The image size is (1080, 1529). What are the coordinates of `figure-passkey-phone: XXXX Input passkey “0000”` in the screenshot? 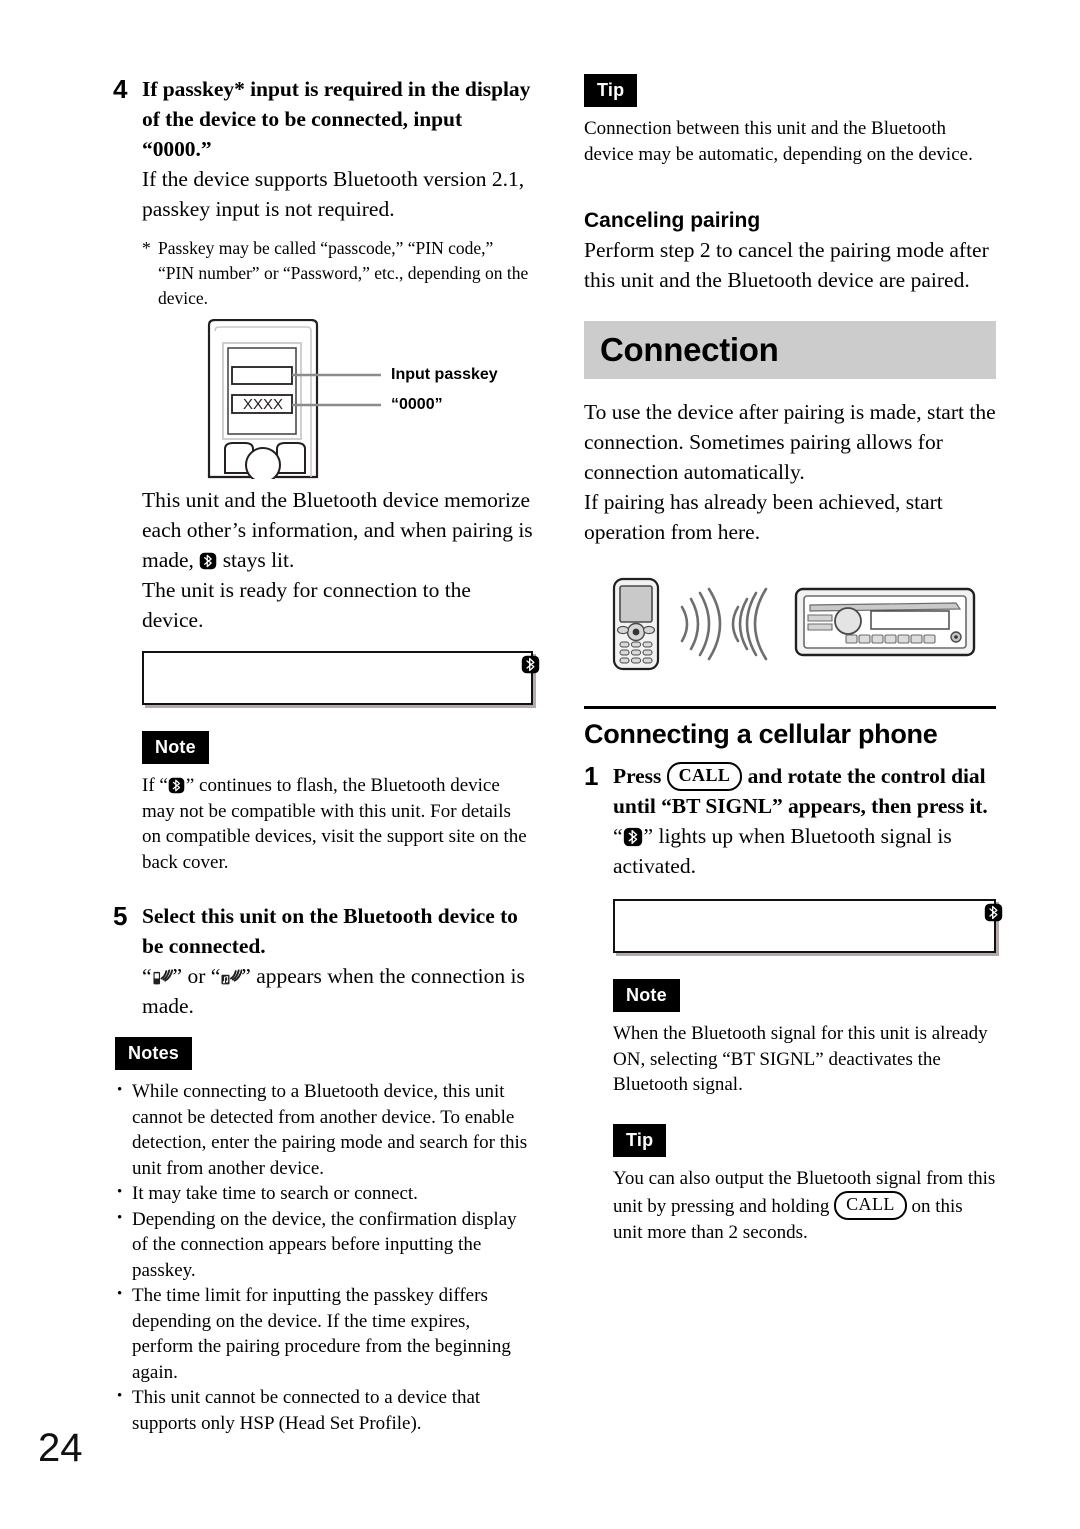 It's located at (364, 400).